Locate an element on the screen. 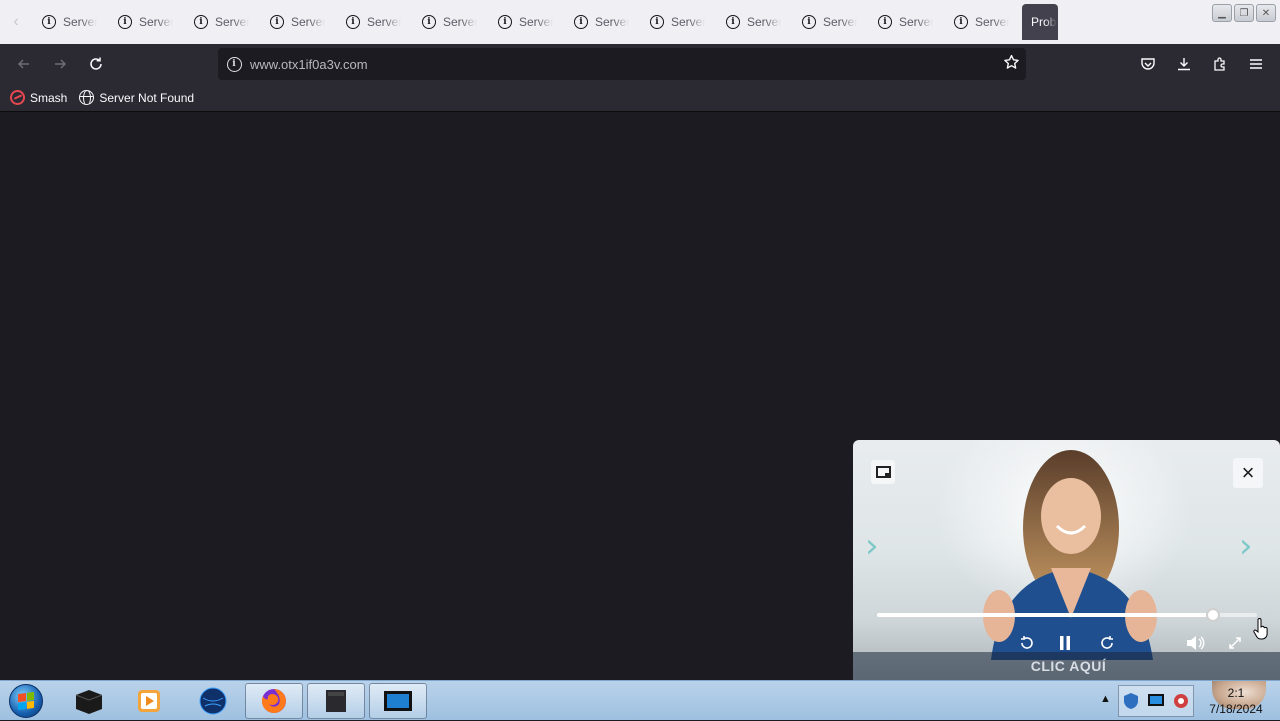 The image size is (1280, 721). maximize-button: ❐ is located at coordinates (1244, 13).